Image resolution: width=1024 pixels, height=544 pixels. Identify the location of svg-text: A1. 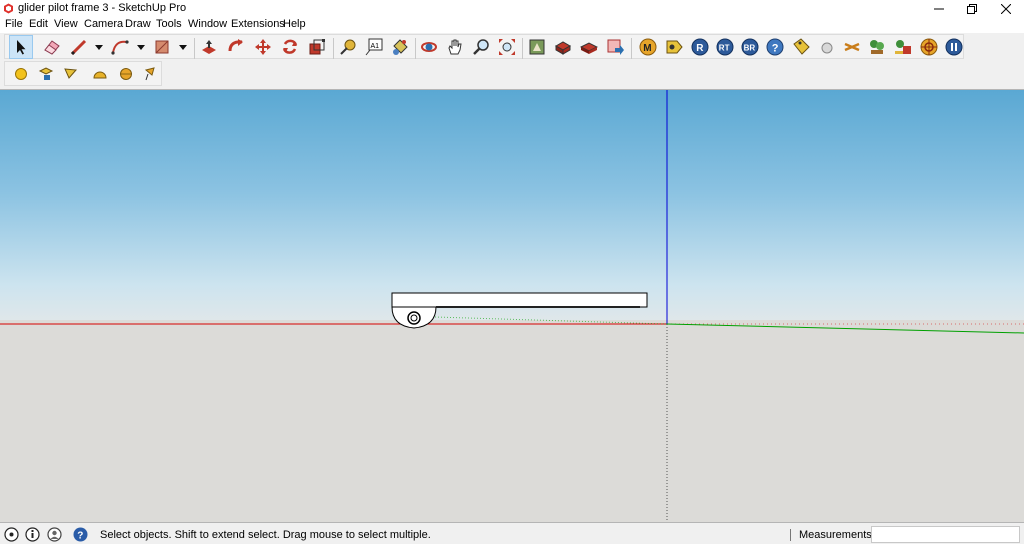
(375, 46).